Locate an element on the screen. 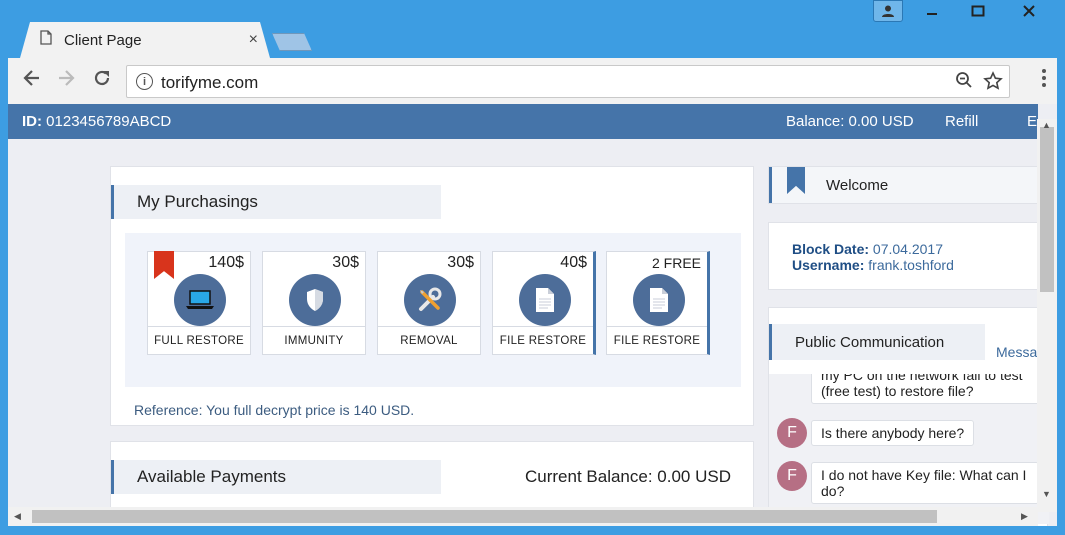 The width and height of the screenshot is (1065, 535). product-label: FULL RESTORE is located at coordinates (199, 340).